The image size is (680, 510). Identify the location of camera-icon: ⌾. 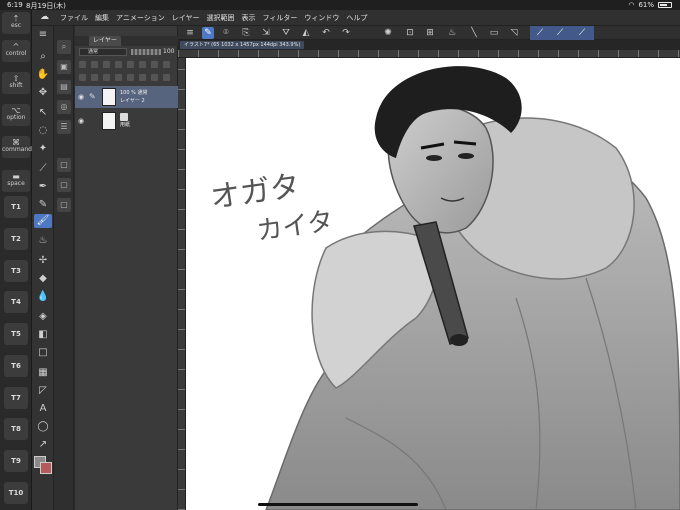
(226, 33).